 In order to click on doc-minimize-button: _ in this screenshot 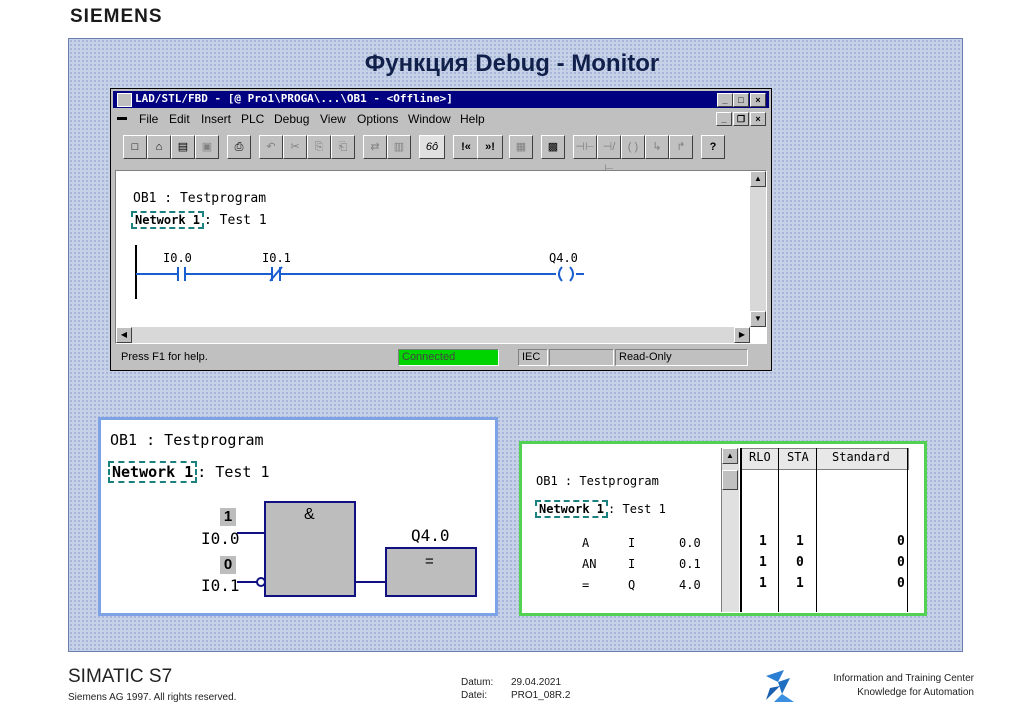, I will do `click(724, 119)`.